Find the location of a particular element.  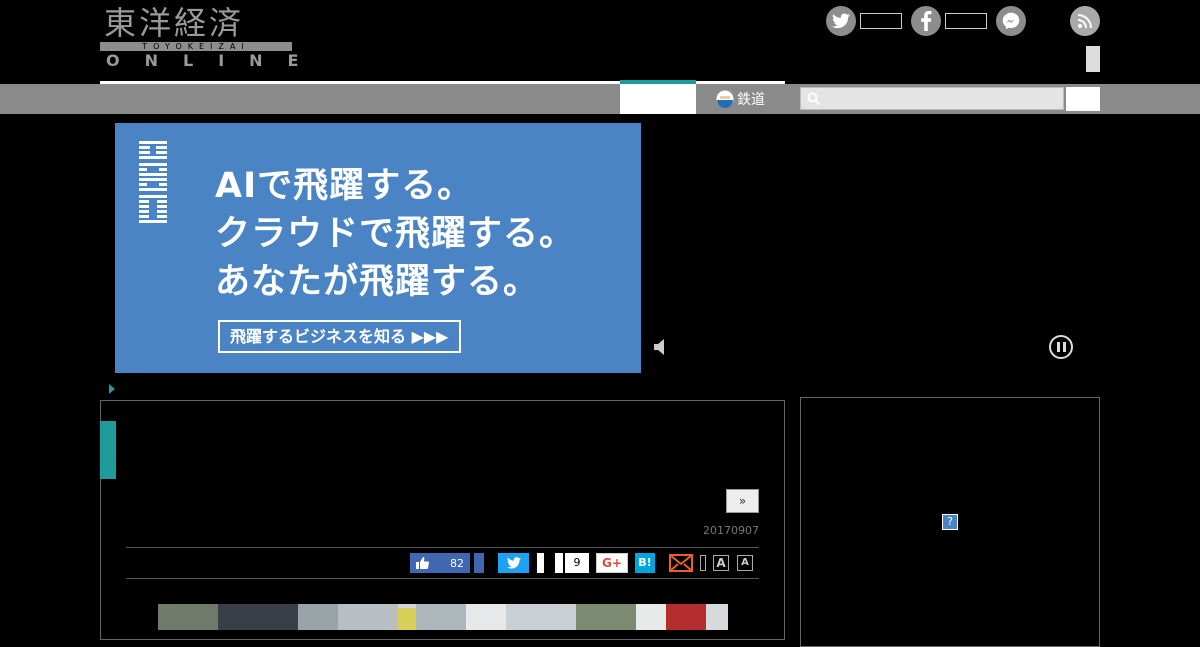

tweet-button is located at coordinates (513, 563).